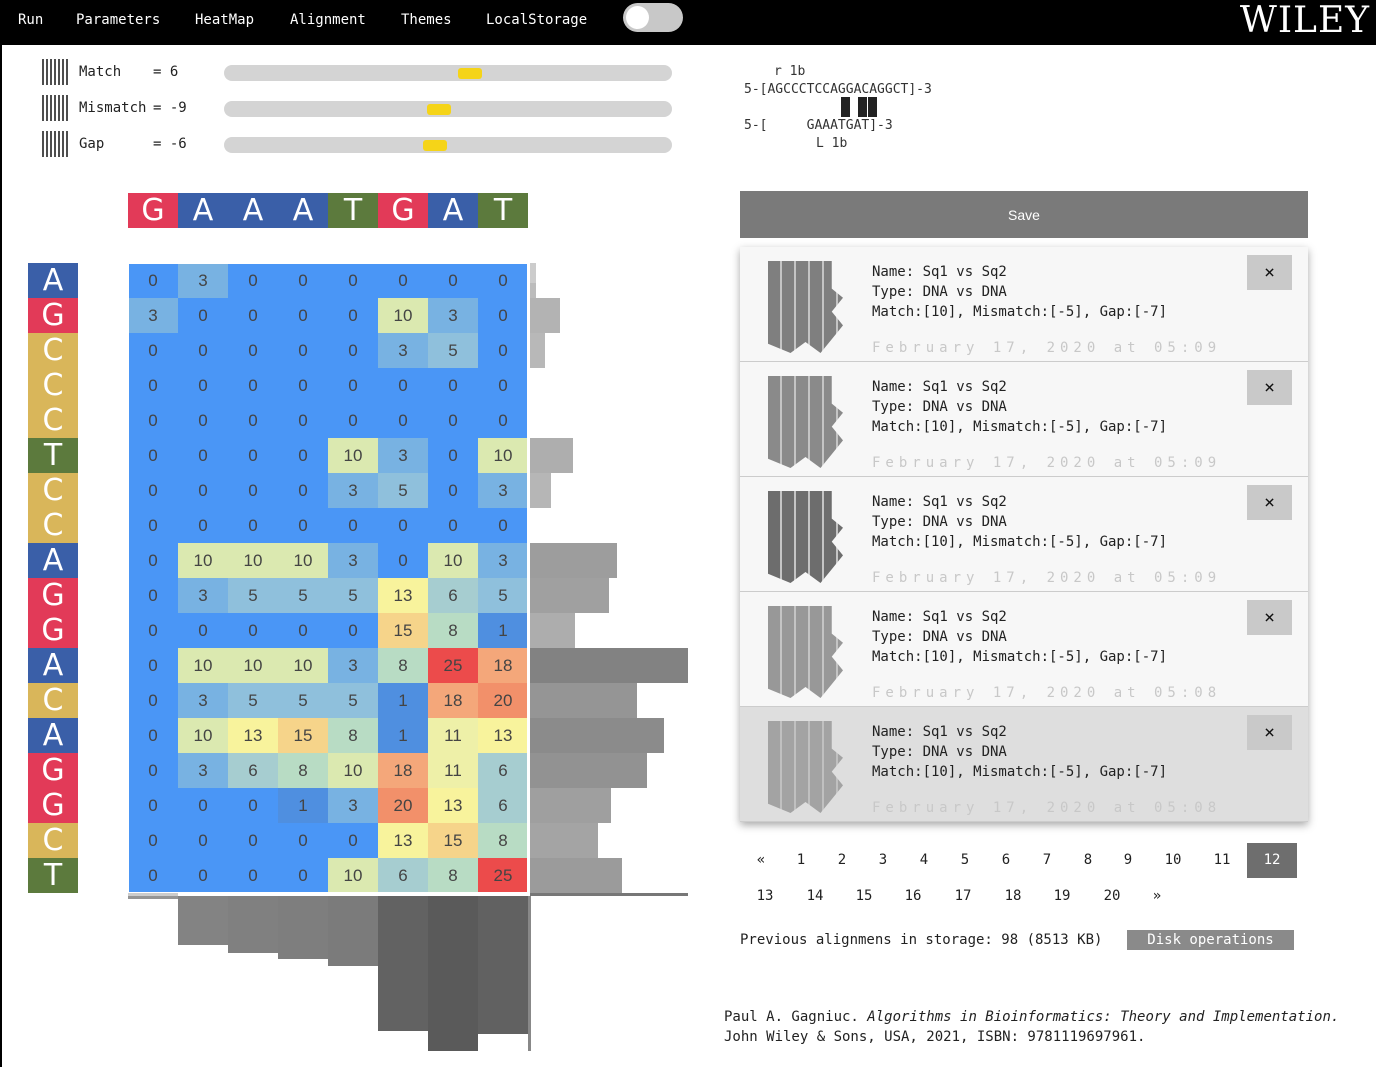  What do you see at coordinates (403, 595) in the screenshot?
I see `heatmap-cell: 13` at bounding box center [403, 595].